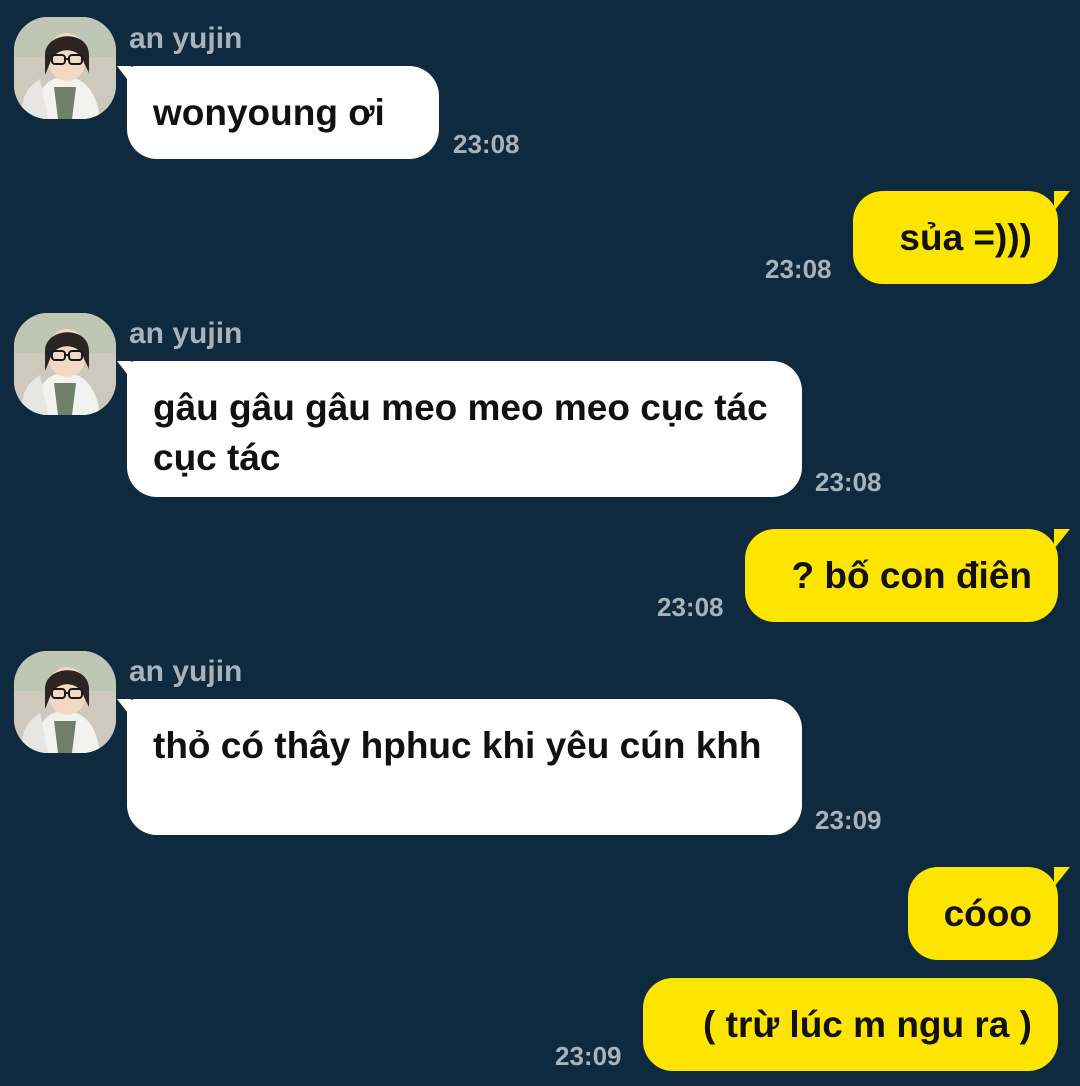 This screenshot has width=1080, height=1086. I want to click on message-text: gâu gâu gâu meo meo meo cục tác cục tác, so click(460, 432).